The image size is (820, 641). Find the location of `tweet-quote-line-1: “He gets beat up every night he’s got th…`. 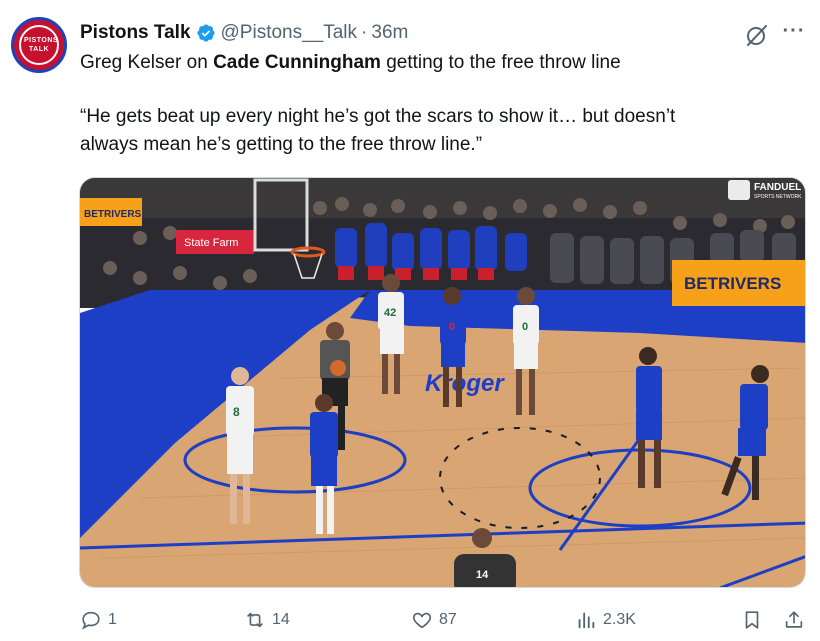

tweet-quote-line-1: “He gets beat up every night he’s got th… is located at coordinates (378, 116).